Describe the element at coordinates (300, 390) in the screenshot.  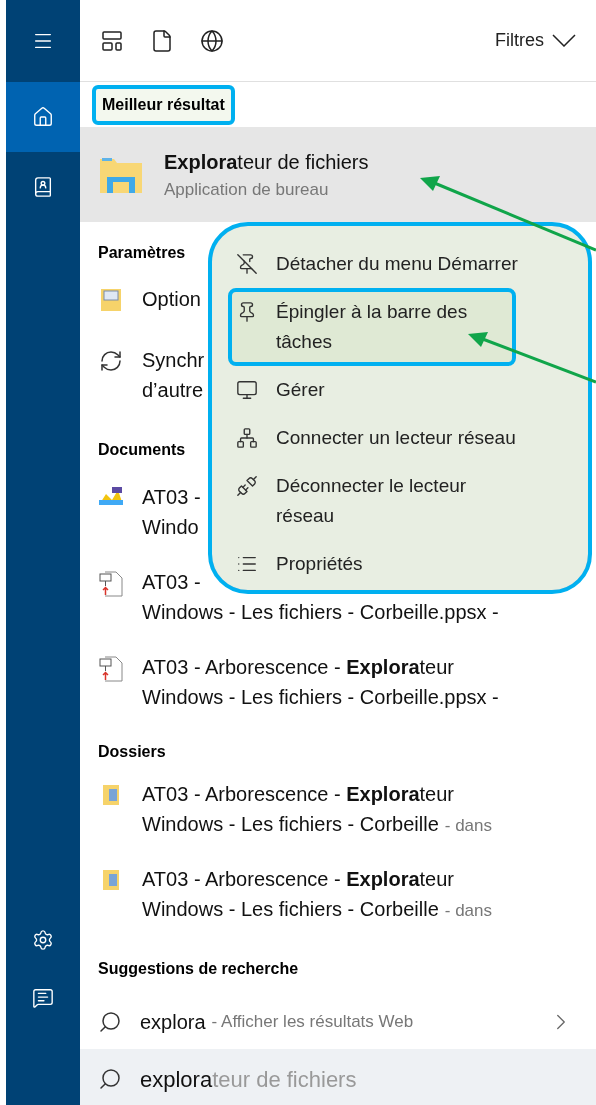
I see `menu-item-text: Gérer` at that location.